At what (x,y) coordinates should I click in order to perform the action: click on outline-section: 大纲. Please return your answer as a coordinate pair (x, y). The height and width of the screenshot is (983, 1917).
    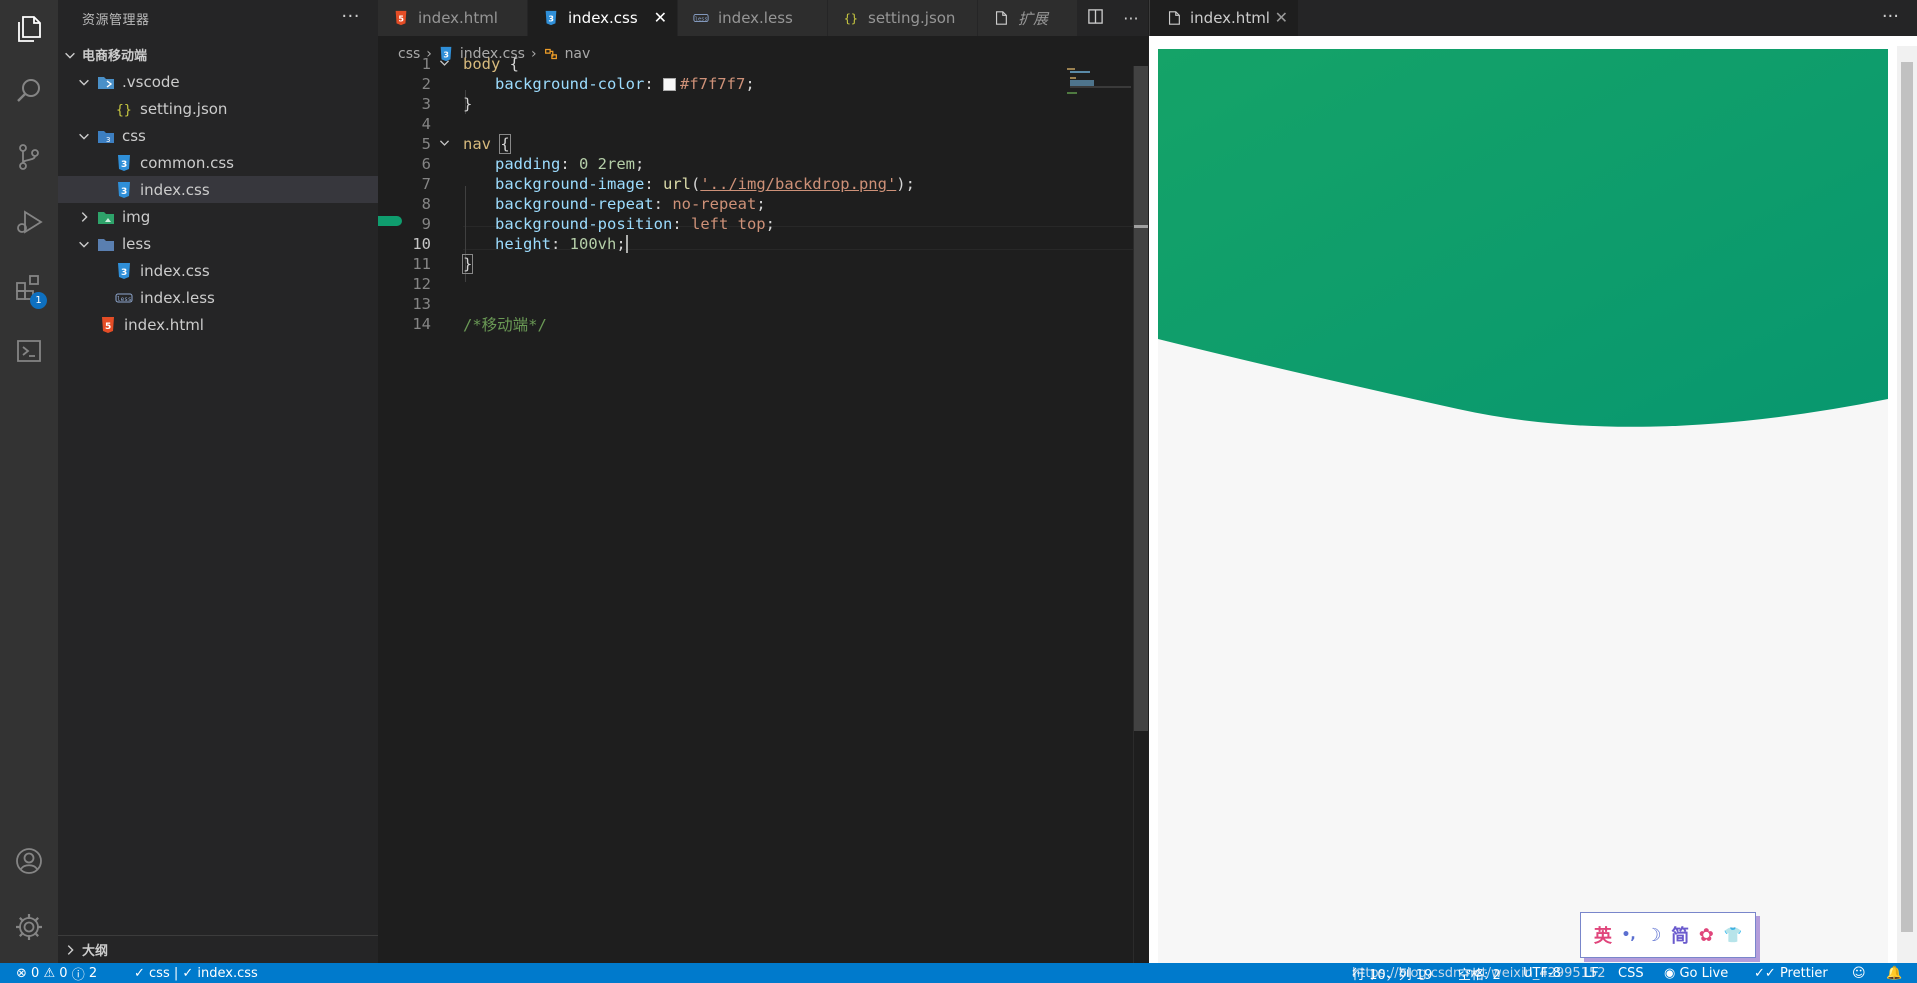
    Looking at the image, I should click on (218, 949).